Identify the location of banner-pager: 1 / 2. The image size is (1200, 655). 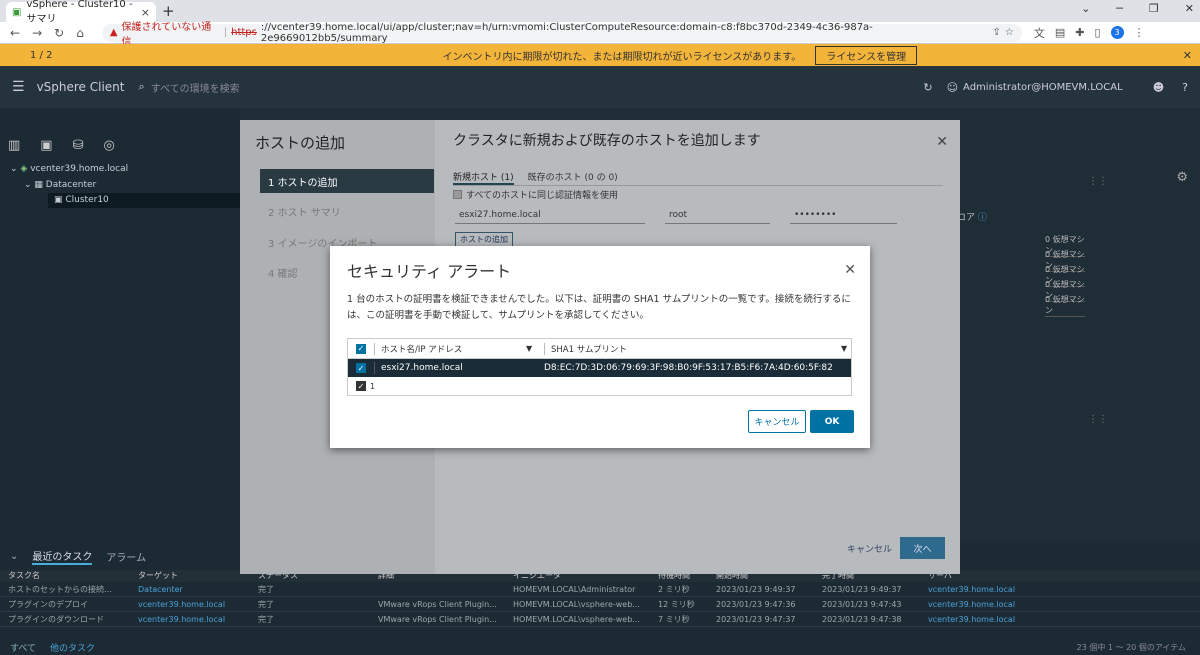
(41, 55).